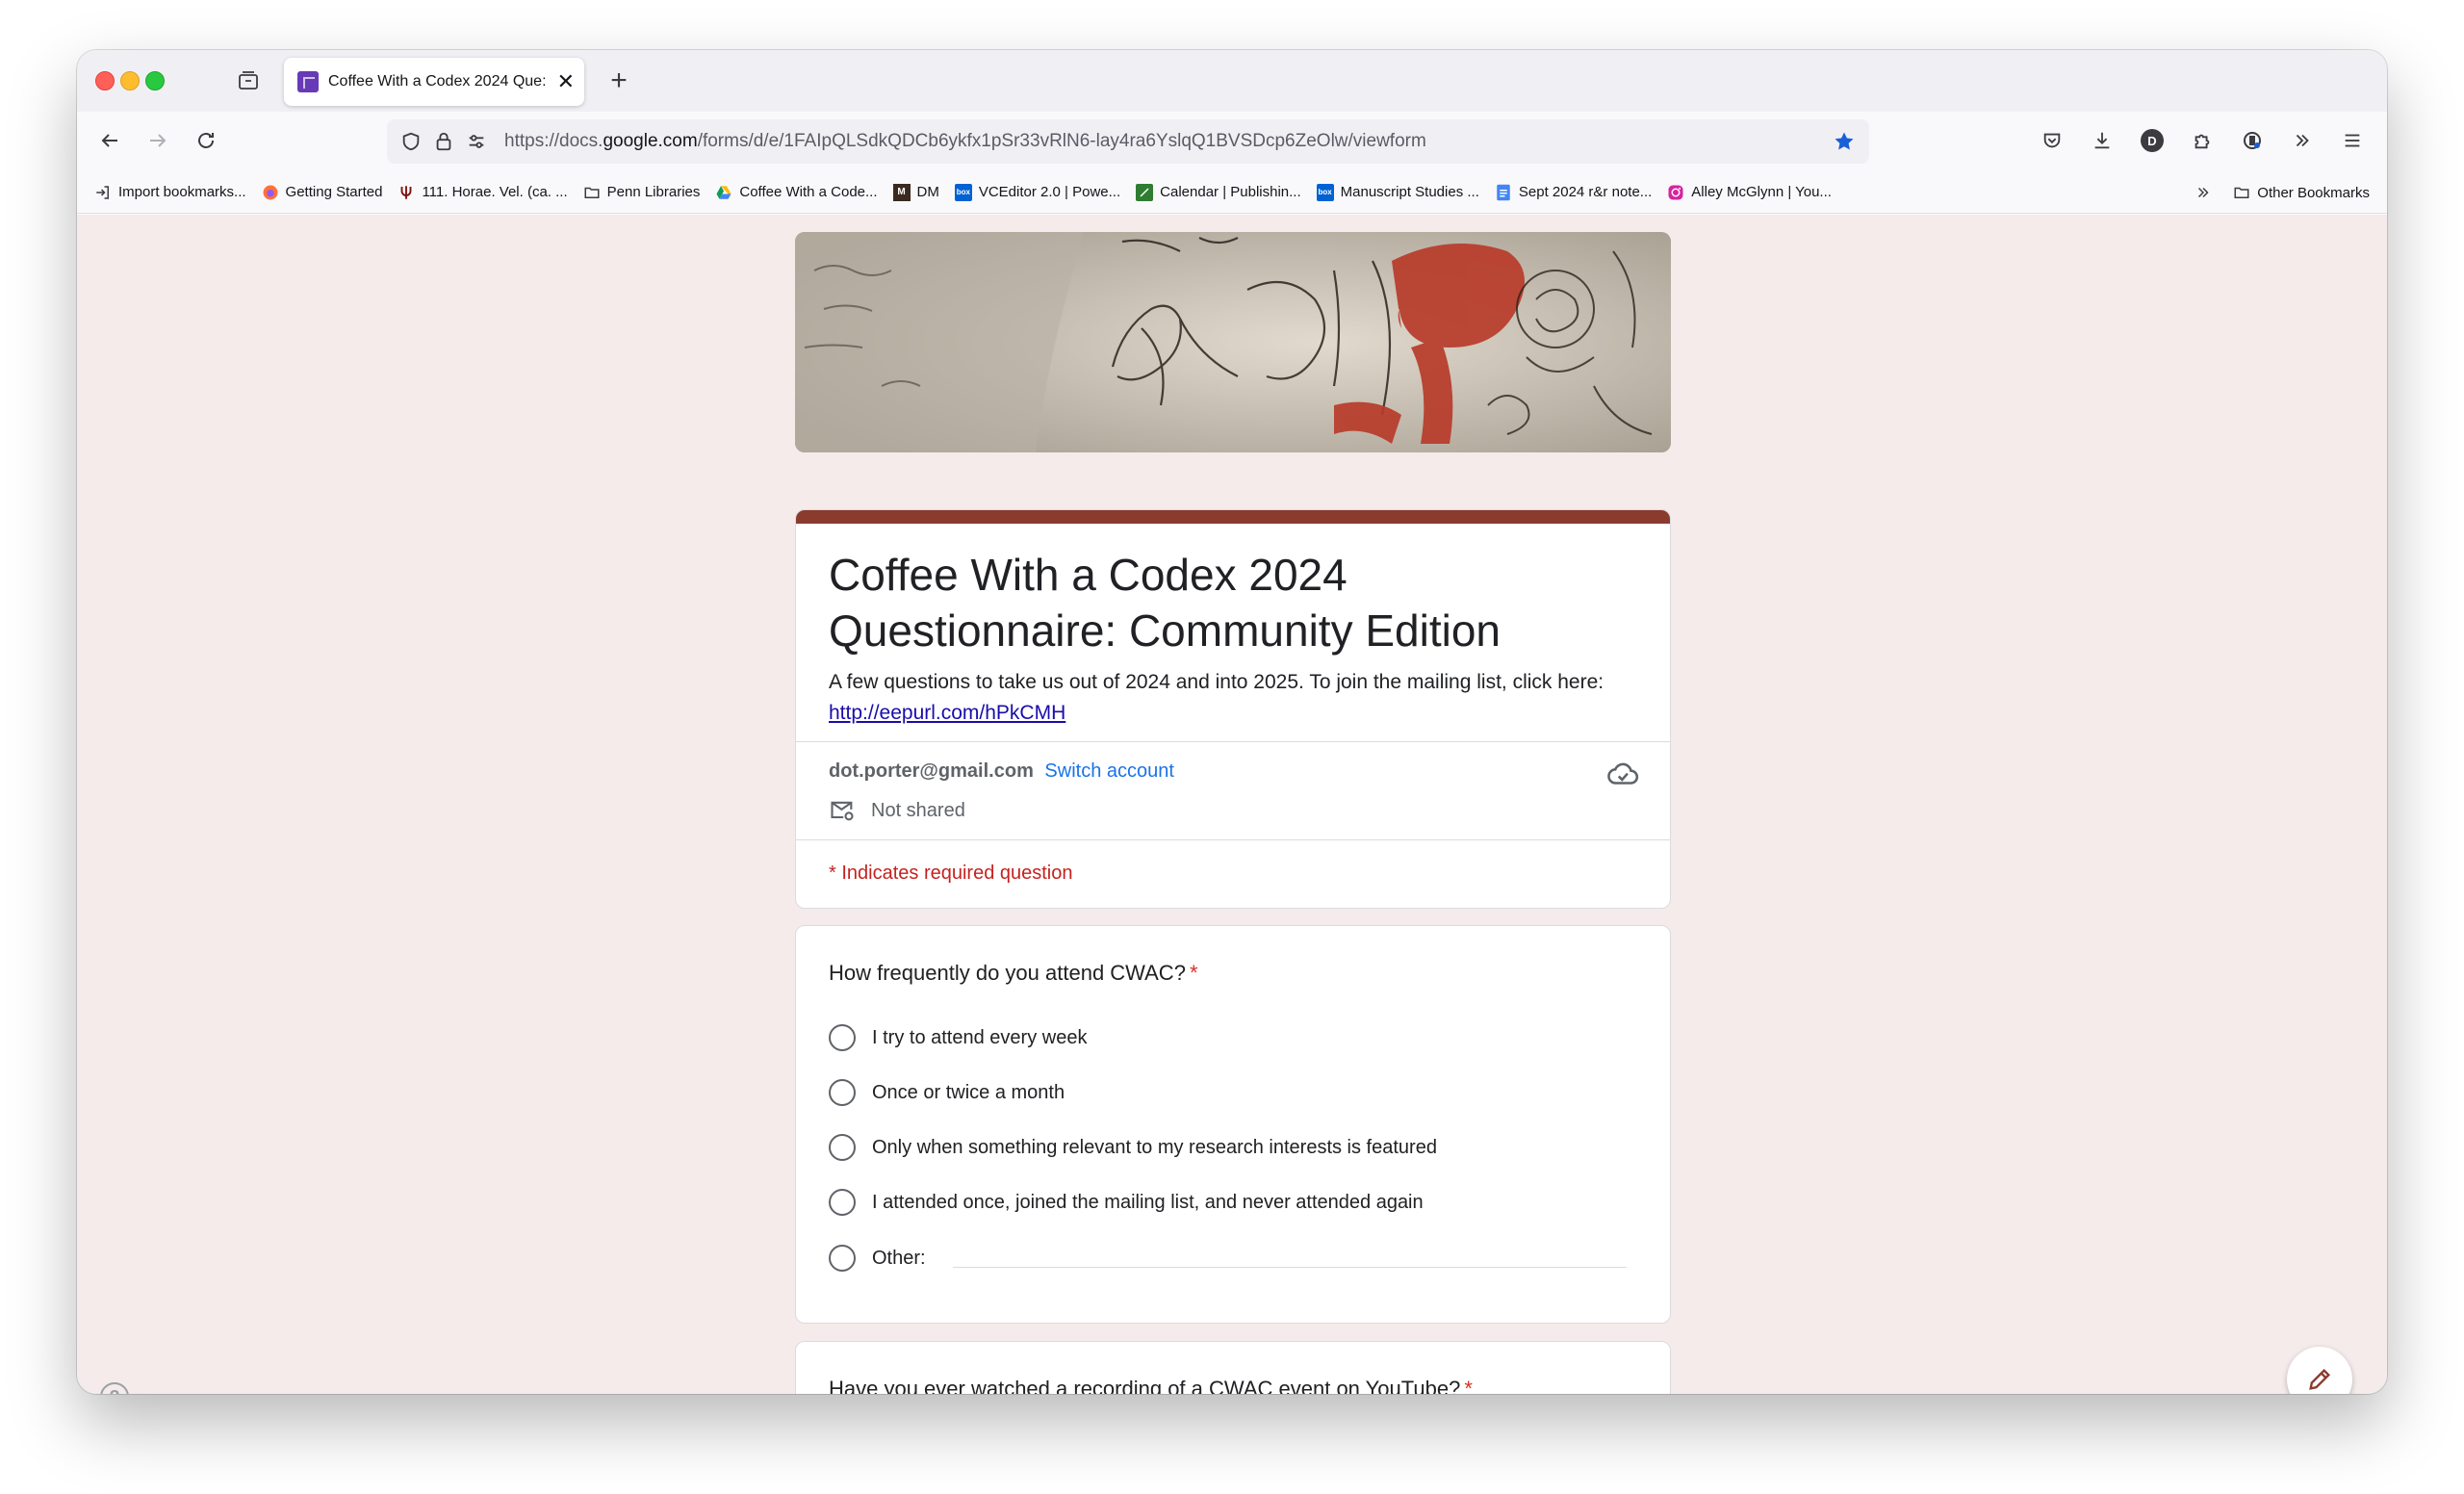 Image resolution: width=2464 pixels, height=1494 pixels. What do you see at coordinates (901, 192) in the screenshot?
I see `dm-icon: M` at bounding box center [901, 192].